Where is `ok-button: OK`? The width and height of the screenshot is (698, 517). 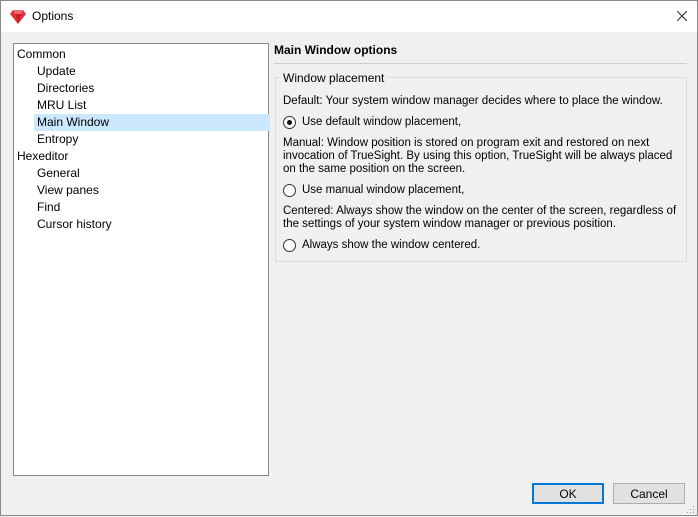 ok-button: OK is located at coordinates (568, 493).